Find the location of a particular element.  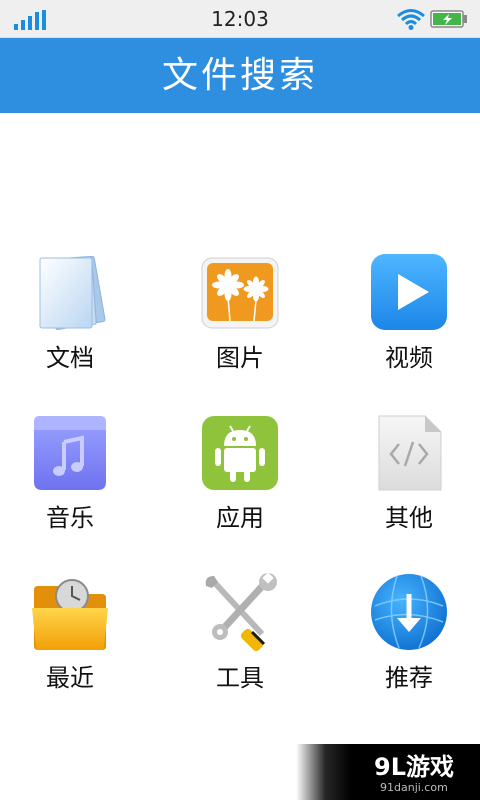

category-label: 应用 is located at coordinates (240, 518).